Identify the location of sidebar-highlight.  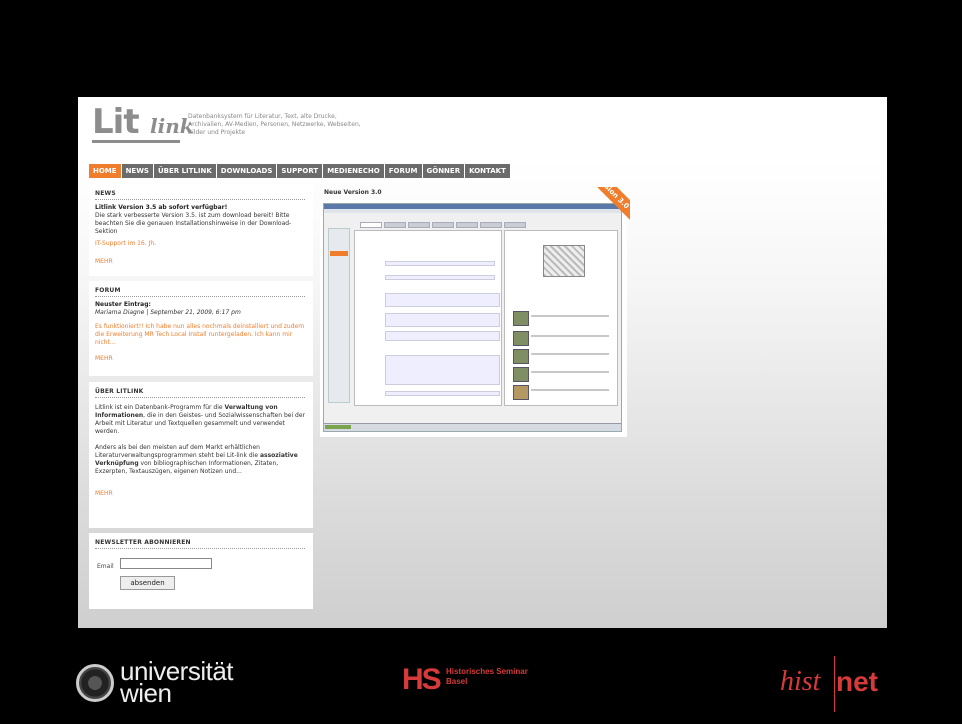
(339, 253).